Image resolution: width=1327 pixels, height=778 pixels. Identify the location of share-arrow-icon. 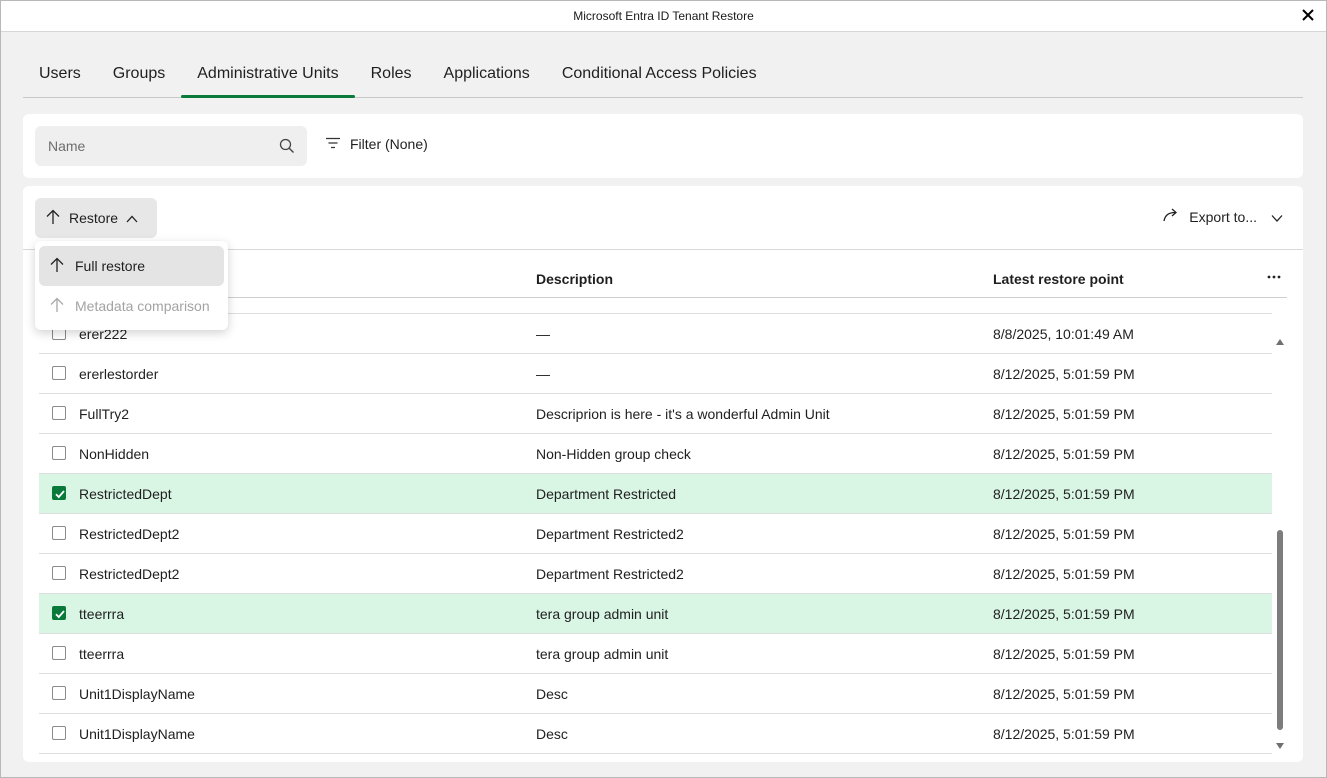
(1172, 216).